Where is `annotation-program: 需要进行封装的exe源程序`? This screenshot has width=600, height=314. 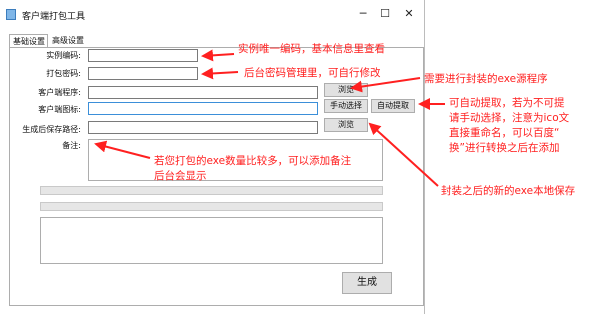
annotation-program: 需要进行封装的exe源程序 is located at coordinates (486, 79).